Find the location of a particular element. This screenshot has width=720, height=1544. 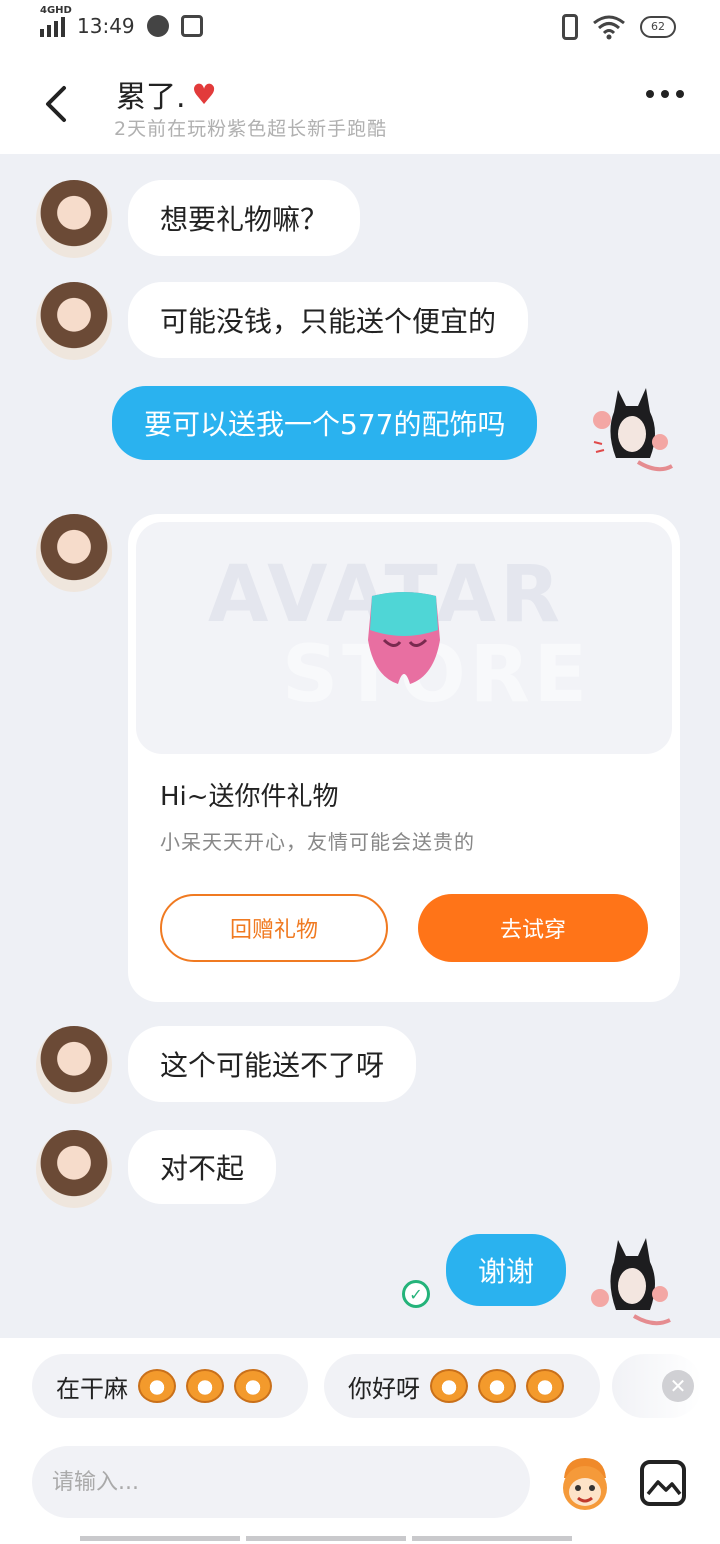

contact-name: 累了. ♥ is located at coordinates (166, 94).